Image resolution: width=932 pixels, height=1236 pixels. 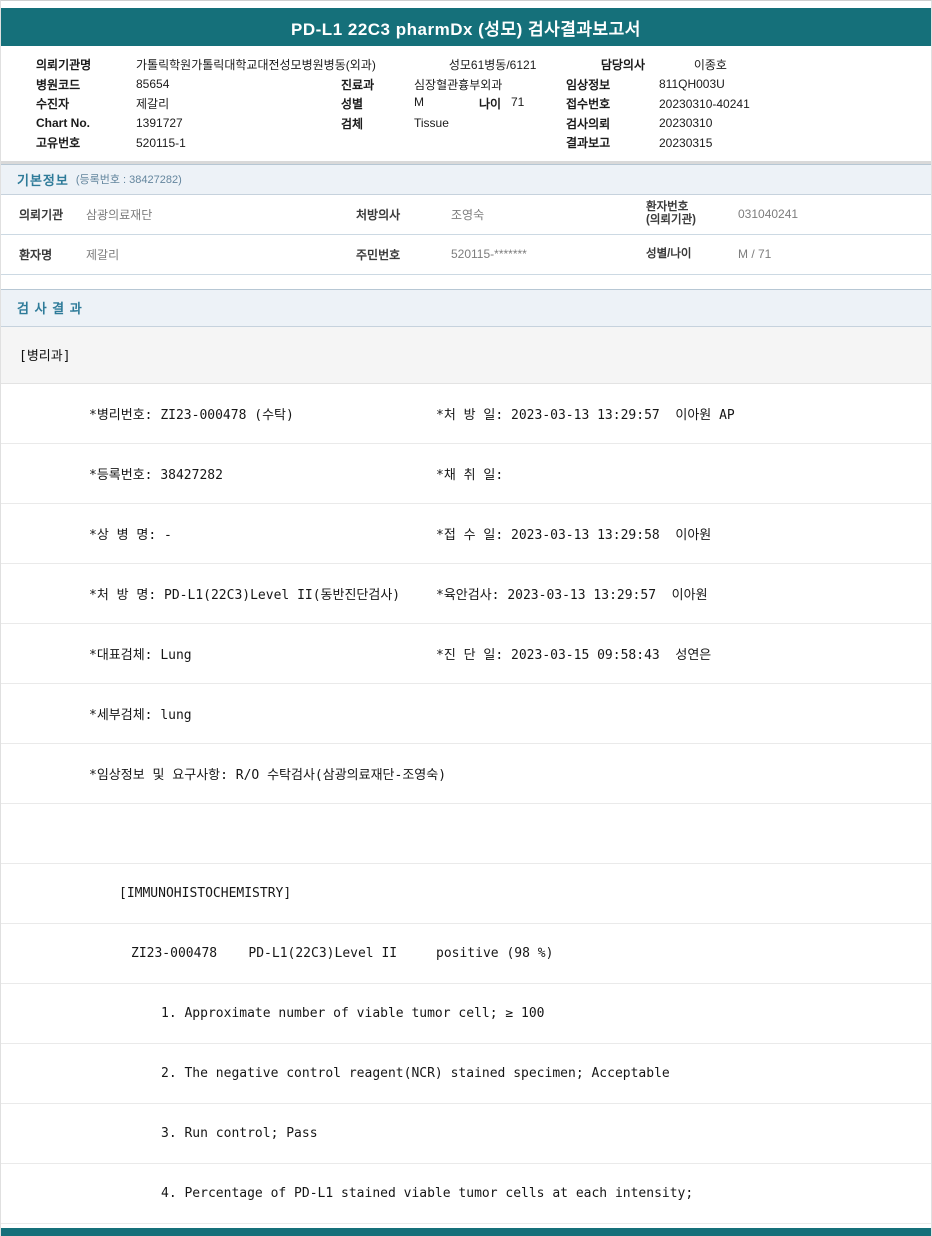 What do you see at coordinates (692, 84) in the screenshot?
I see `field-value: 811QH003U` at bounding box center [692, 84].